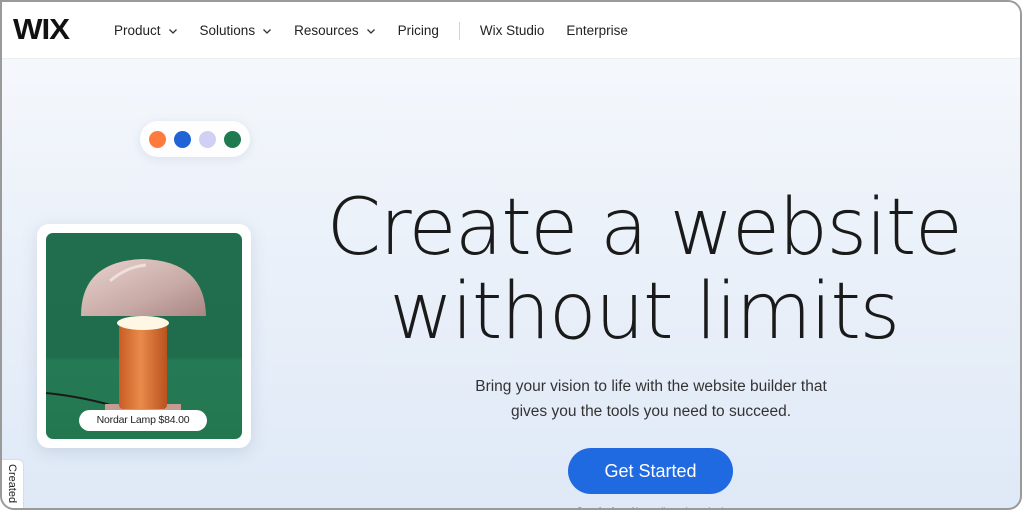  What do you see at coordinates (195, 139) in the screenshot?
I see `color-swatch-picker` at bounding box center [195, 139].